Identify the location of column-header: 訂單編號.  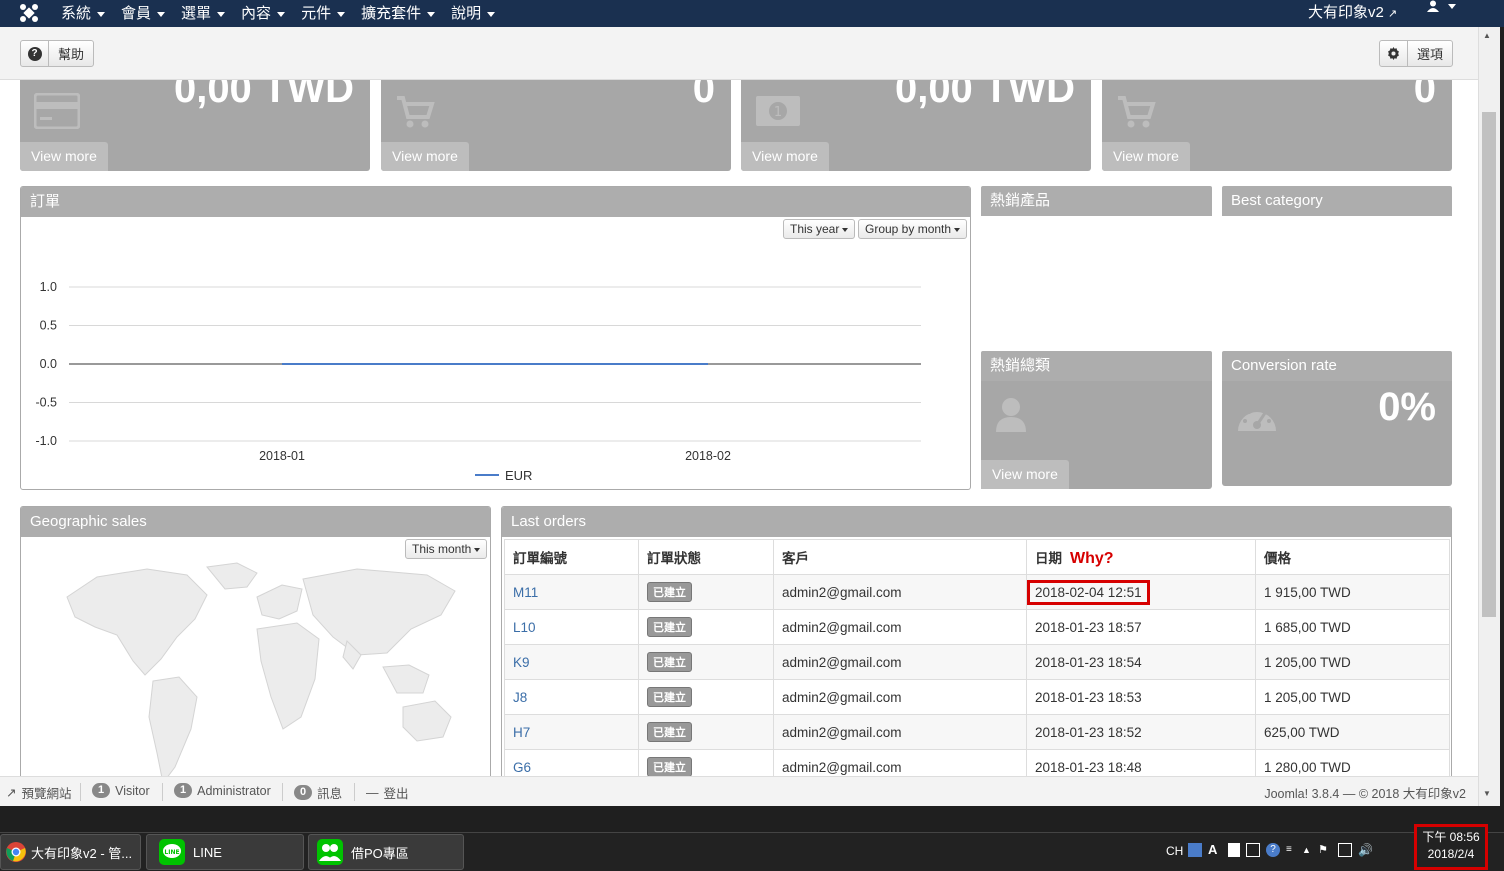
(571, 557).